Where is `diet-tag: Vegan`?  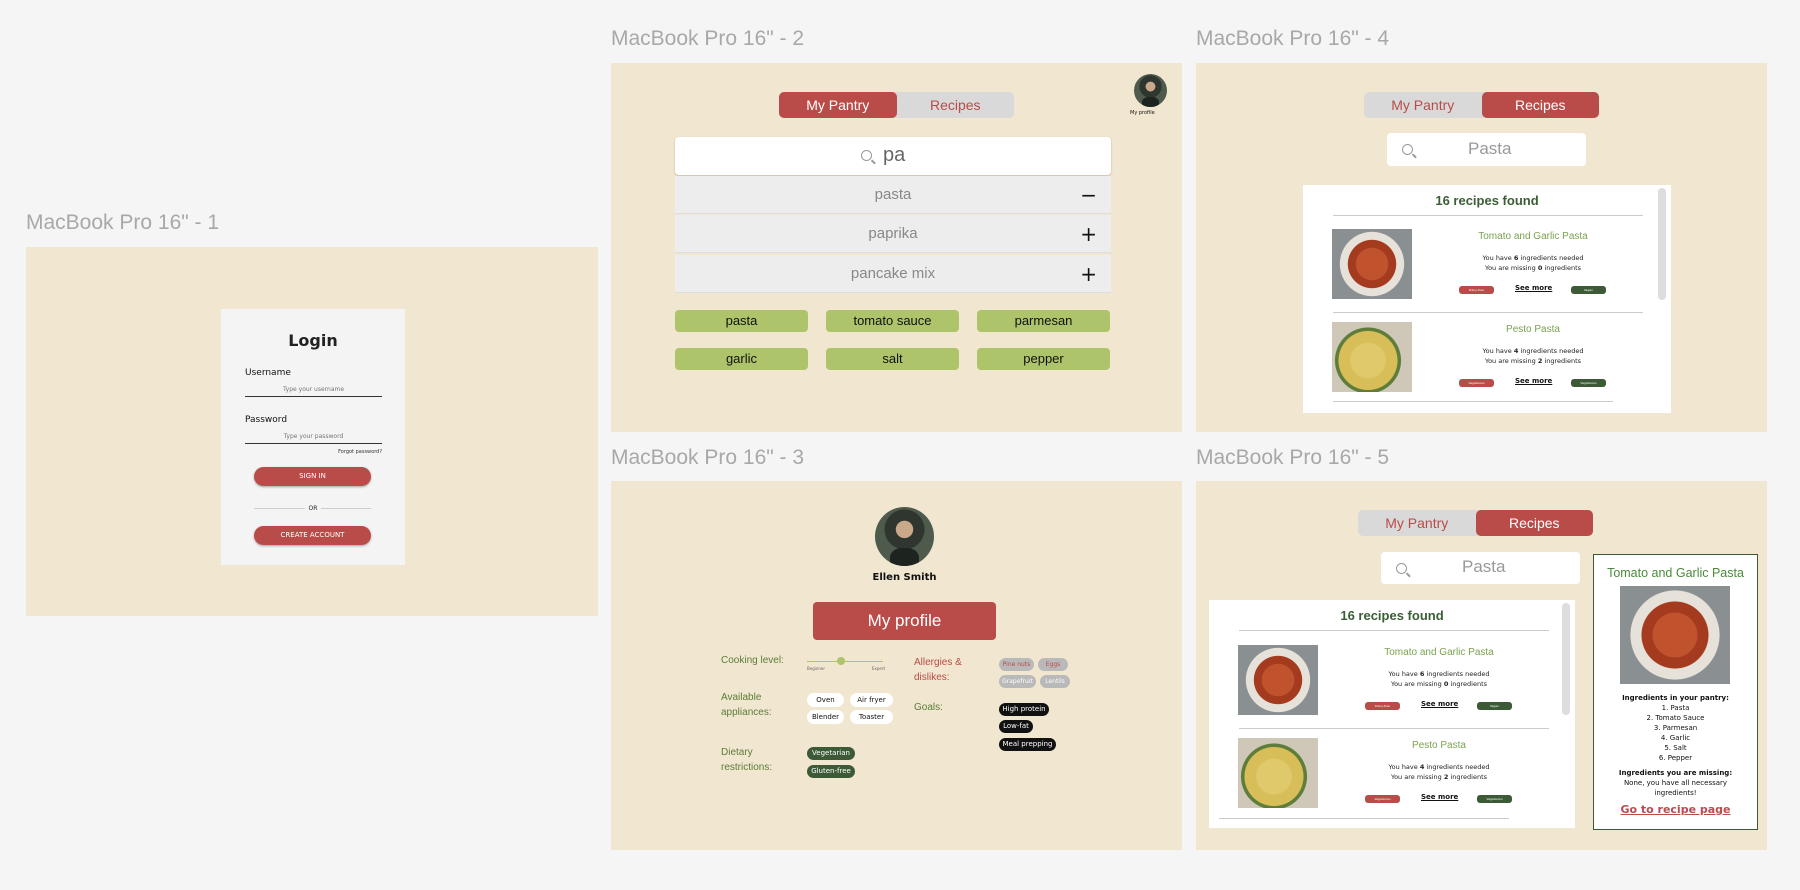
diet-tag: Vegan is located at coordinates (1494, 706).